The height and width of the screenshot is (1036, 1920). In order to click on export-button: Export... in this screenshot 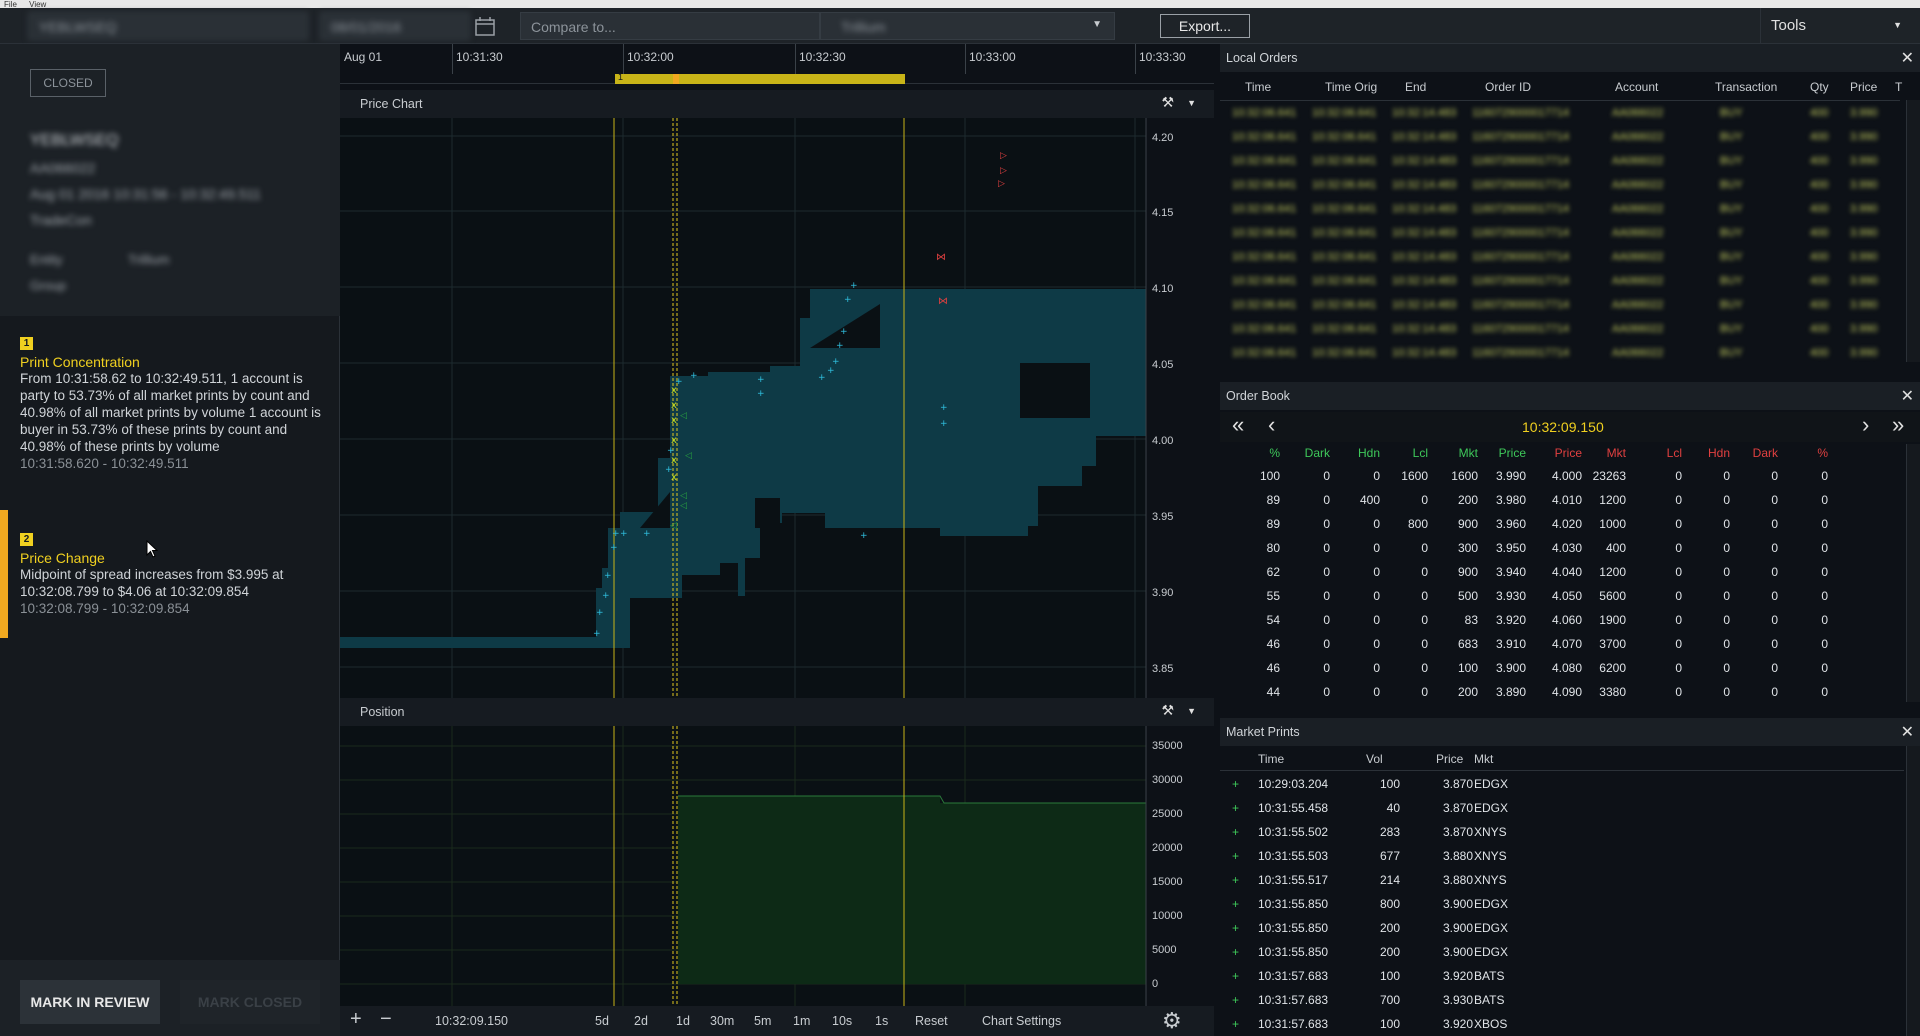, I will do `click(1205, 26)`.